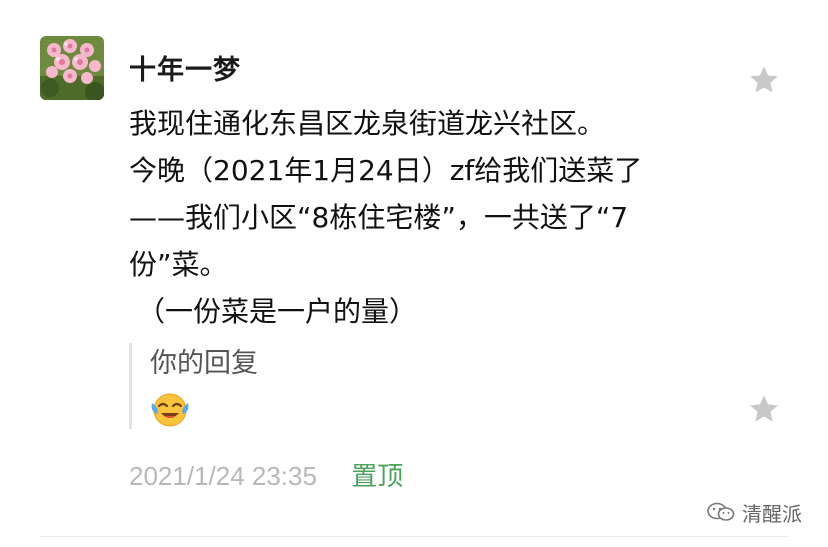 This screenshot has width=828, height=547. Describe the element at coordinates (721, 511) in the screenshot. I see `wechat-channel-icon` at that location.